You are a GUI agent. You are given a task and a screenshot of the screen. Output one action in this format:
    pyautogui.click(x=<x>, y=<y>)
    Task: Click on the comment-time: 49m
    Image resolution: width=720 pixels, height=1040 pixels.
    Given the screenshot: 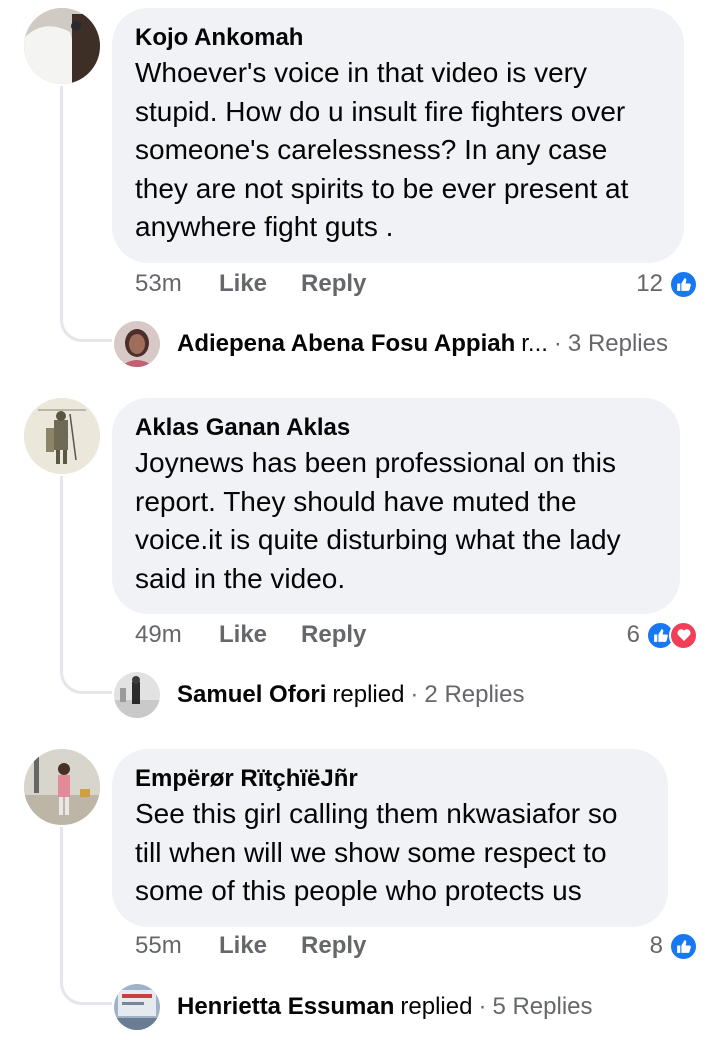 What is the action you would take?
    pyautogui.click(x=177, y=635)
    